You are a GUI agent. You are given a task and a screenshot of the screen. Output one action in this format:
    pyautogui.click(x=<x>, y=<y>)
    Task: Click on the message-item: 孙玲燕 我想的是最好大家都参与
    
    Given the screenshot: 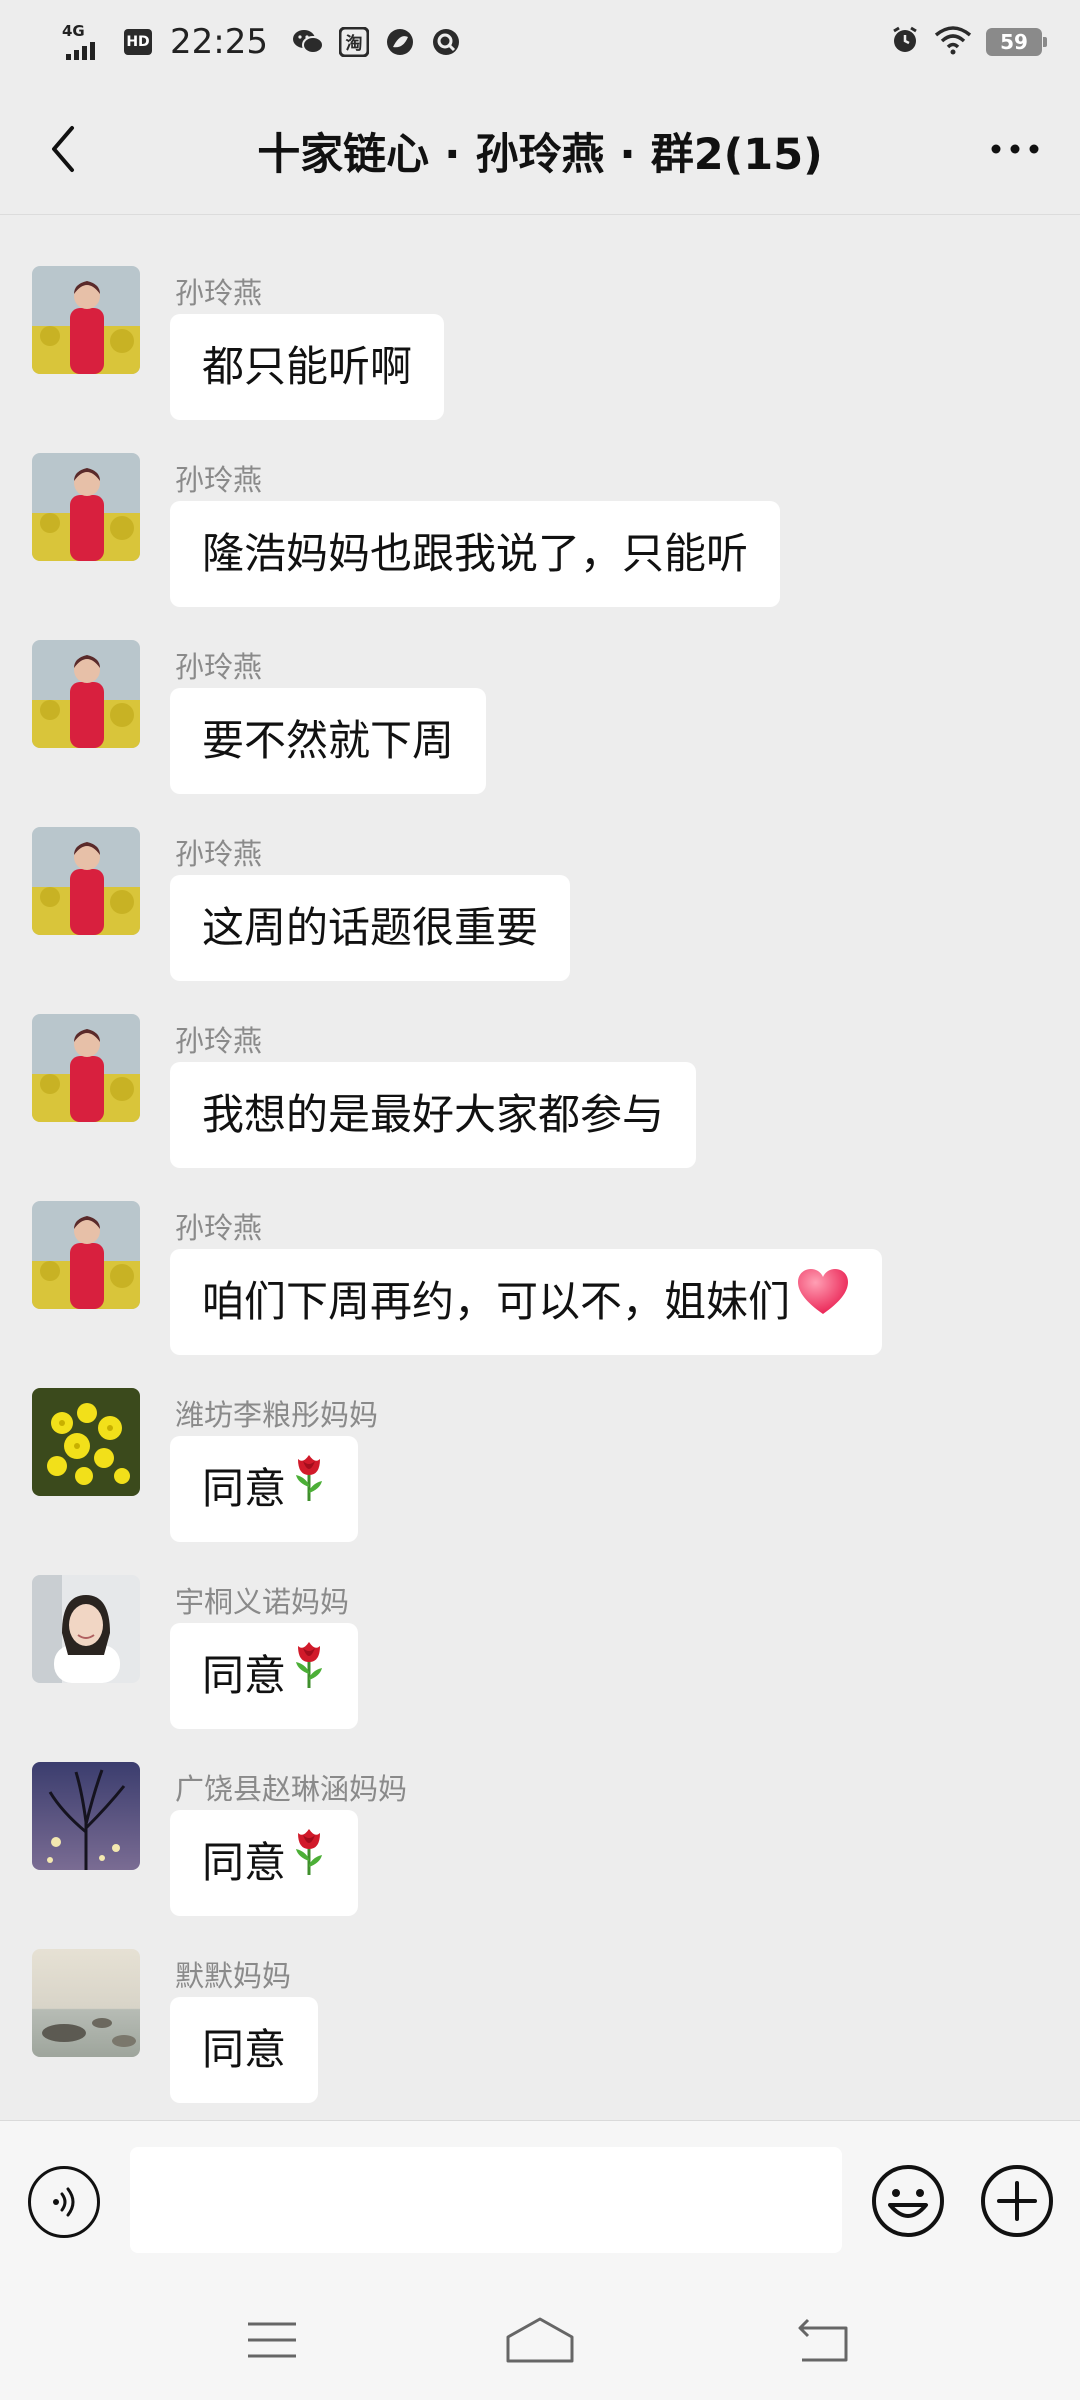 What is the action you would take?
    pyautogui.click(x=540, y=1065)
    